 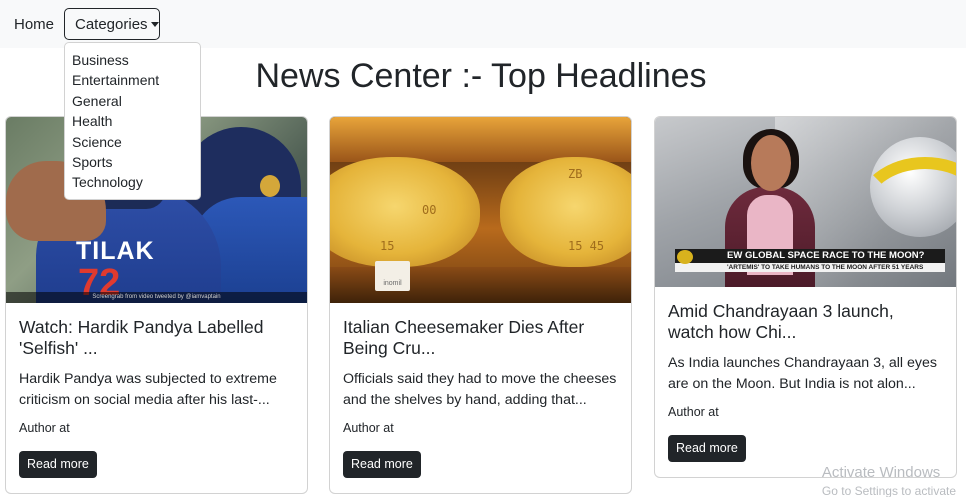 What do you see at coordinates (34, 24) in the screenshot?
I see `nav-home-link: Home` at bounding box center [34, 24].